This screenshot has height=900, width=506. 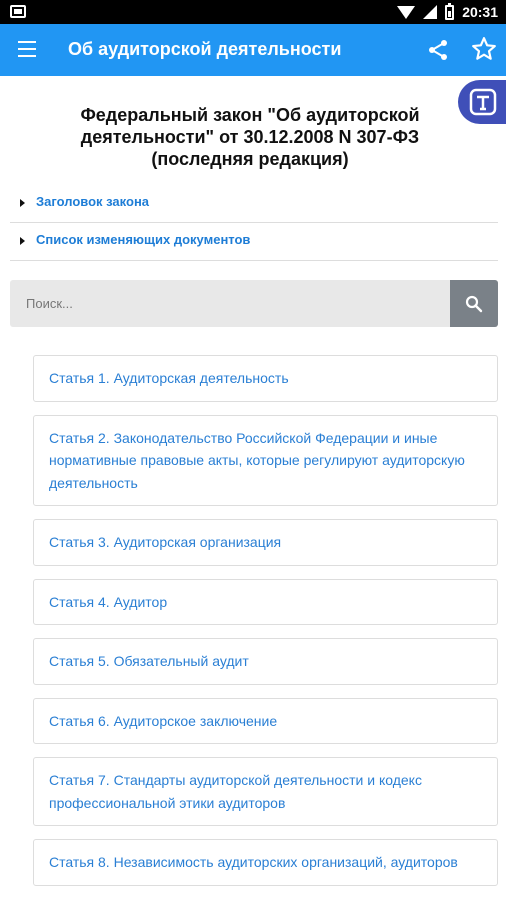 I want to click on text-format-icon, so click(x=483, y=102).